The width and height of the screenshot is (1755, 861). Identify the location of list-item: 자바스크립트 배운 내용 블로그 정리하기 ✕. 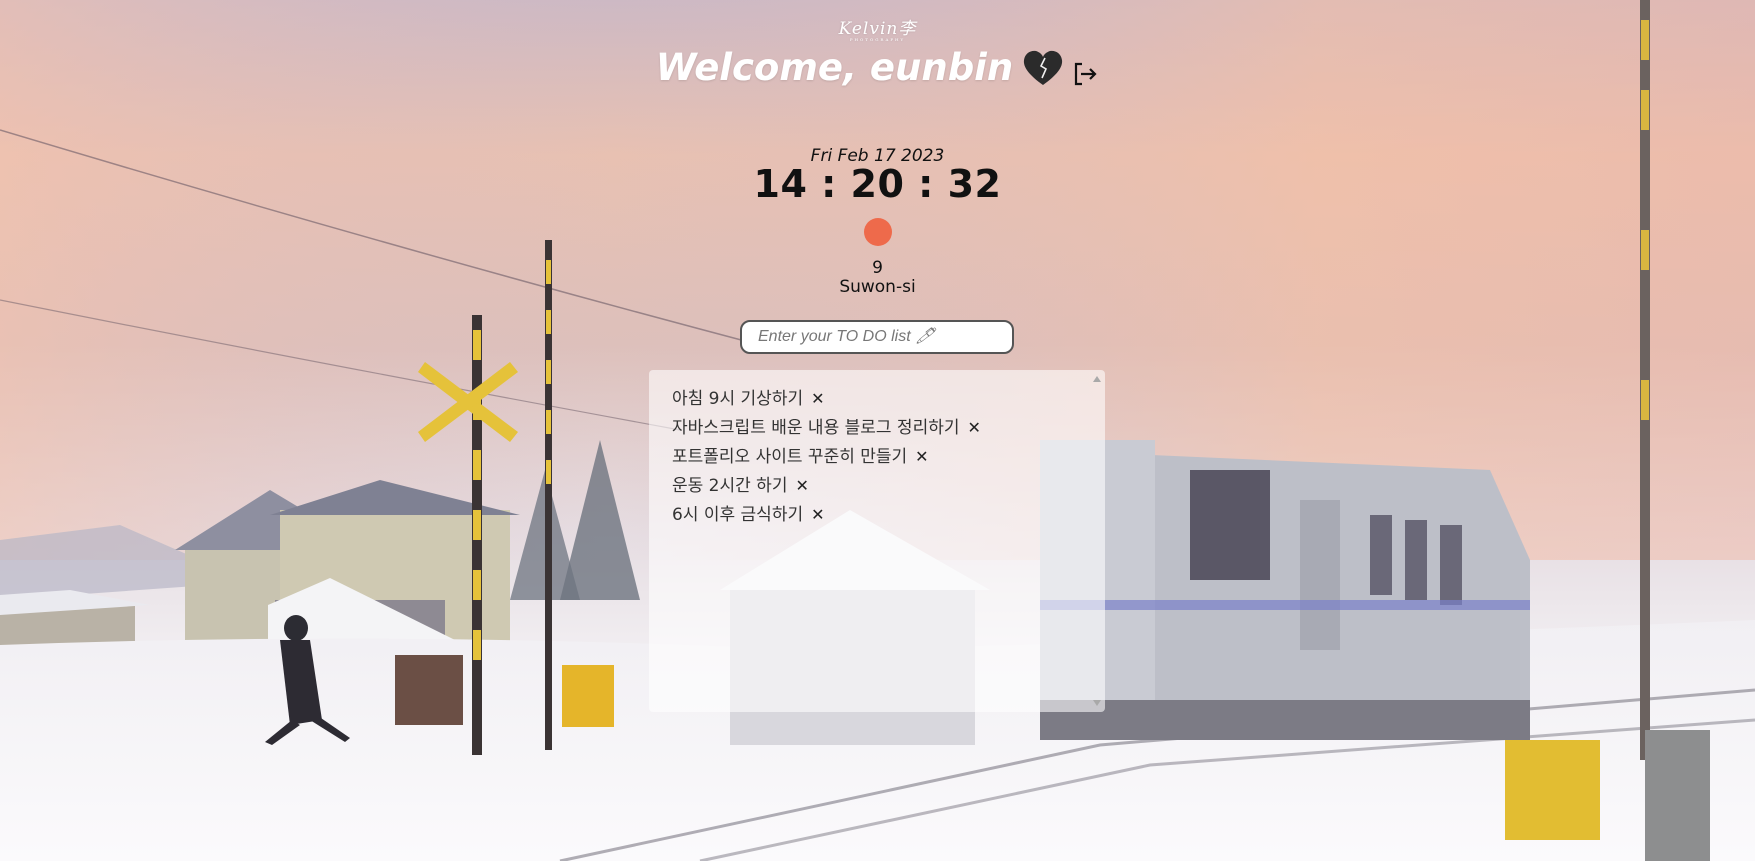
(888, 427).